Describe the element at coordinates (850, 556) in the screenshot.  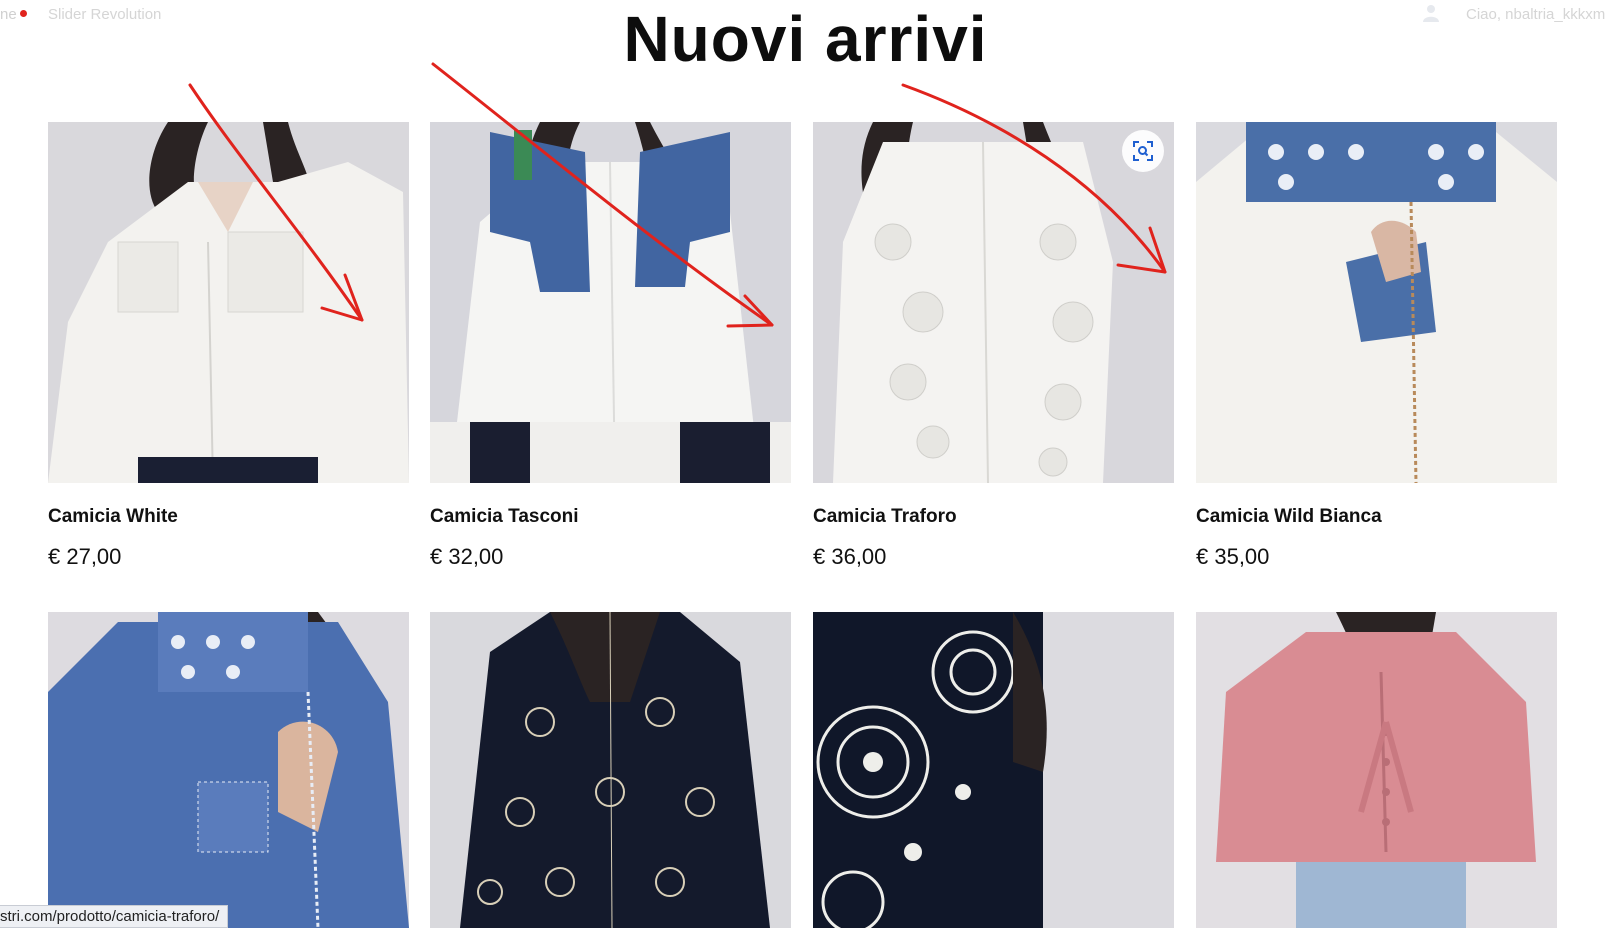
I see `product-price: € 36,00` at that location.